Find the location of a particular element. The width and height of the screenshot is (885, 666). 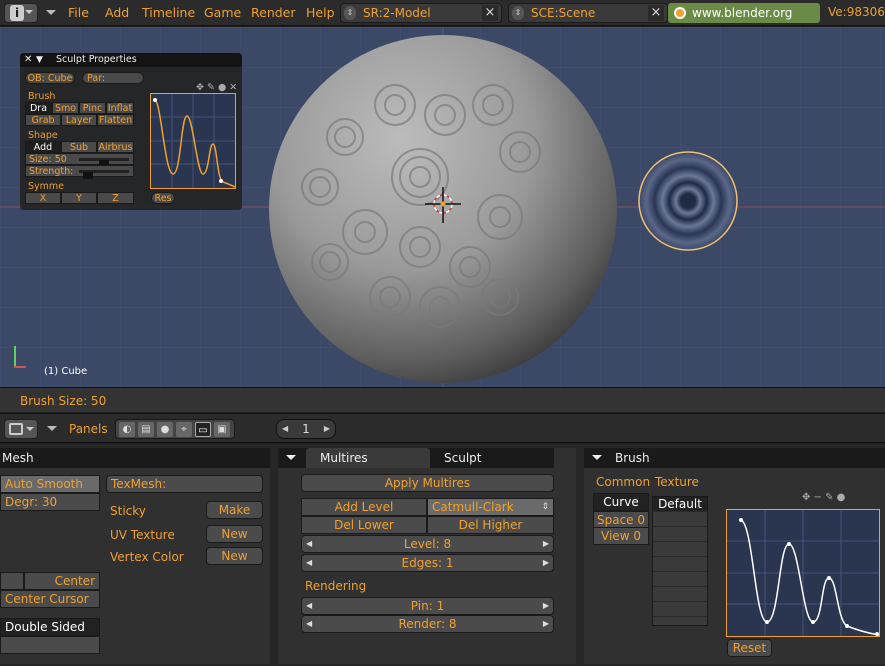

brush-curve-reset-button: Reset is located at coordinates (749, 648).